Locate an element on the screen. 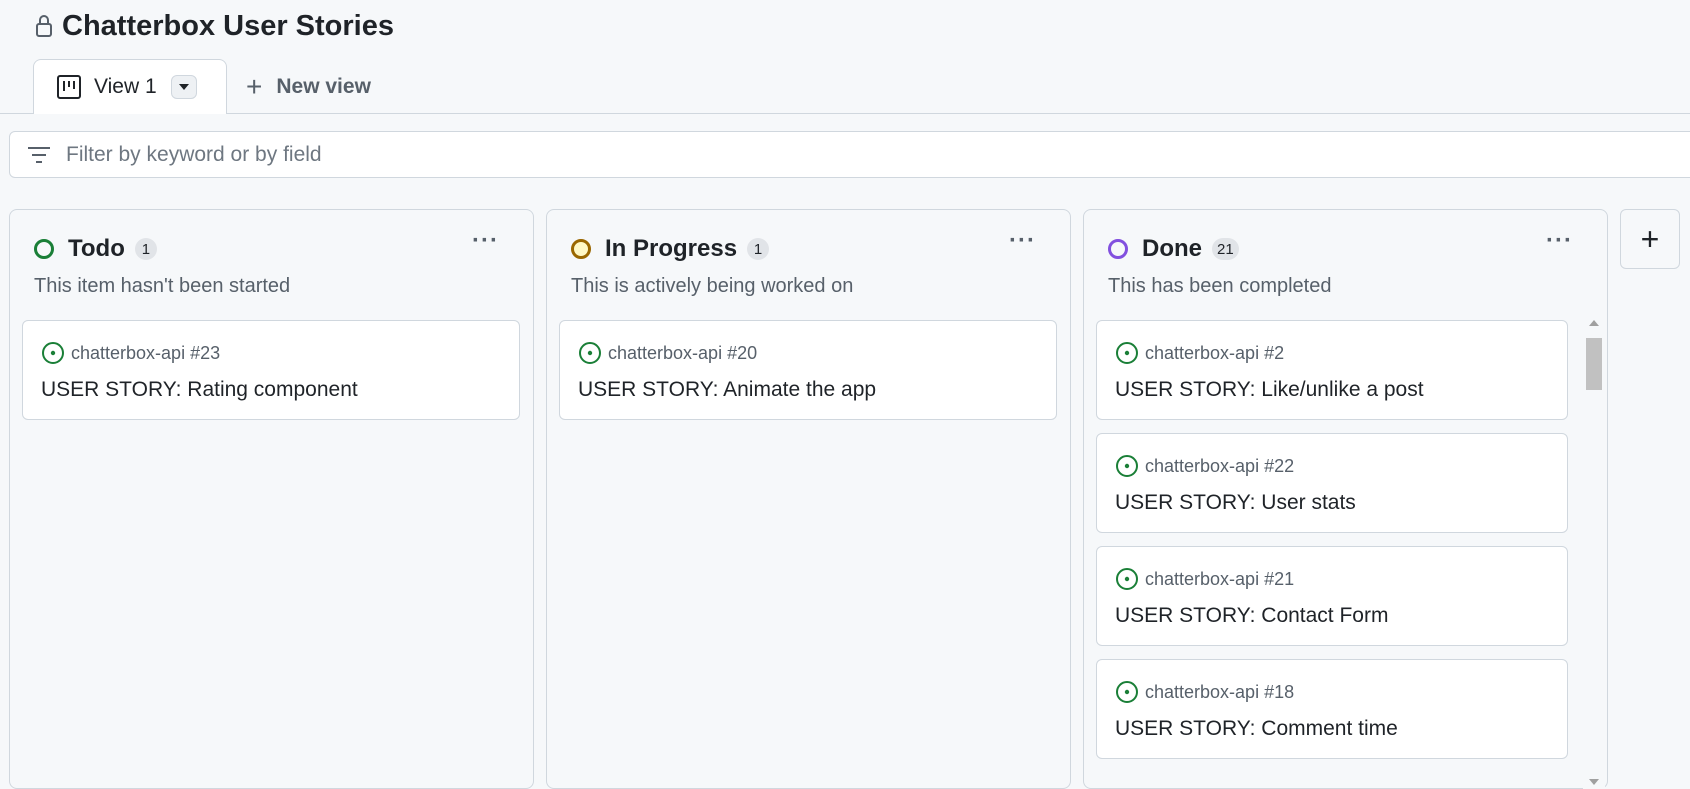 The image size is (1690, 789). card-reference: chatterbox-api #21 is located at coordinates (1219, 579).